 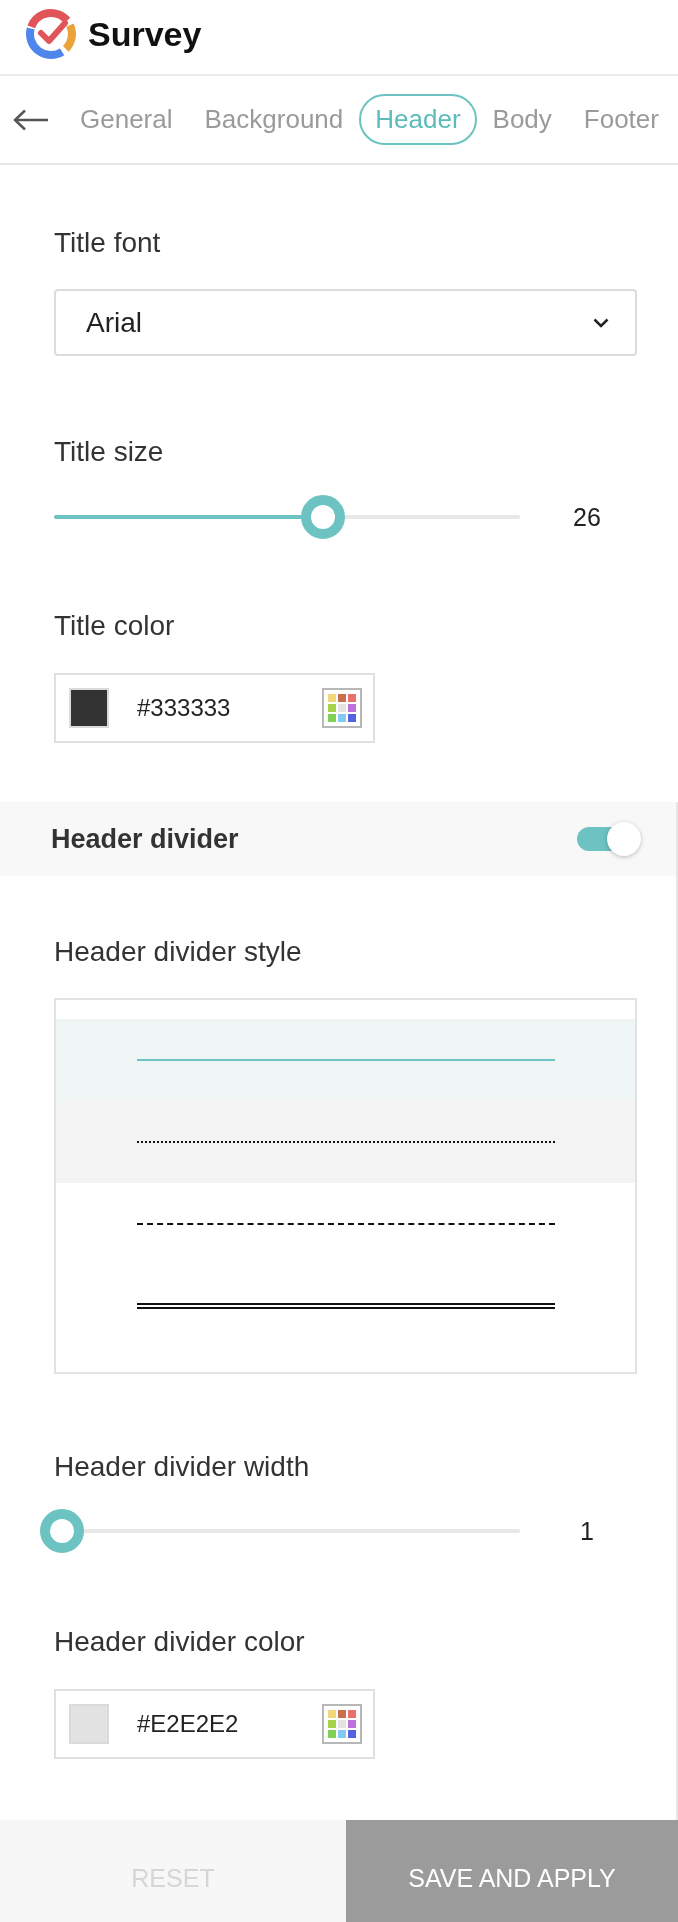 I want to click on field-label: Title color, so click(x=114, y=626).